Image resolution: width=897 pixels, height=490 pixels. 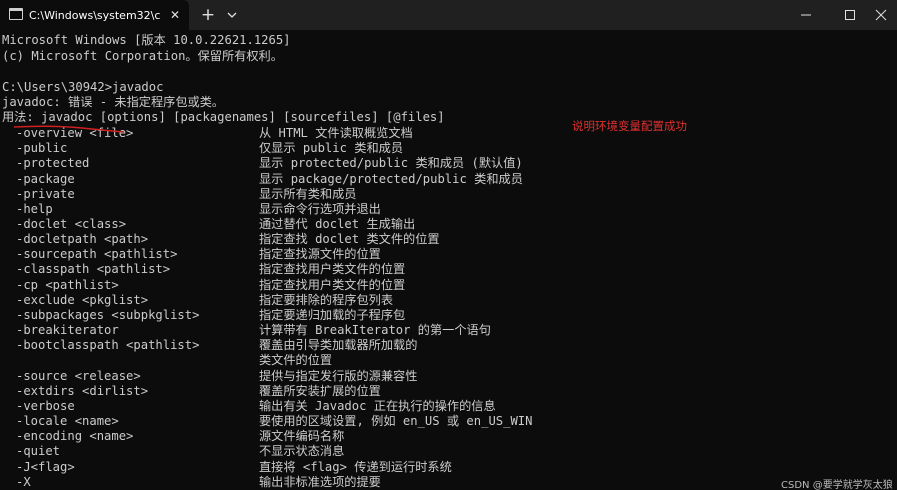 What do you see at coordinates (67, 284) in the screenshot?
I see `option-flag: -cp <pathlist>` at bounding box center [67, 284].